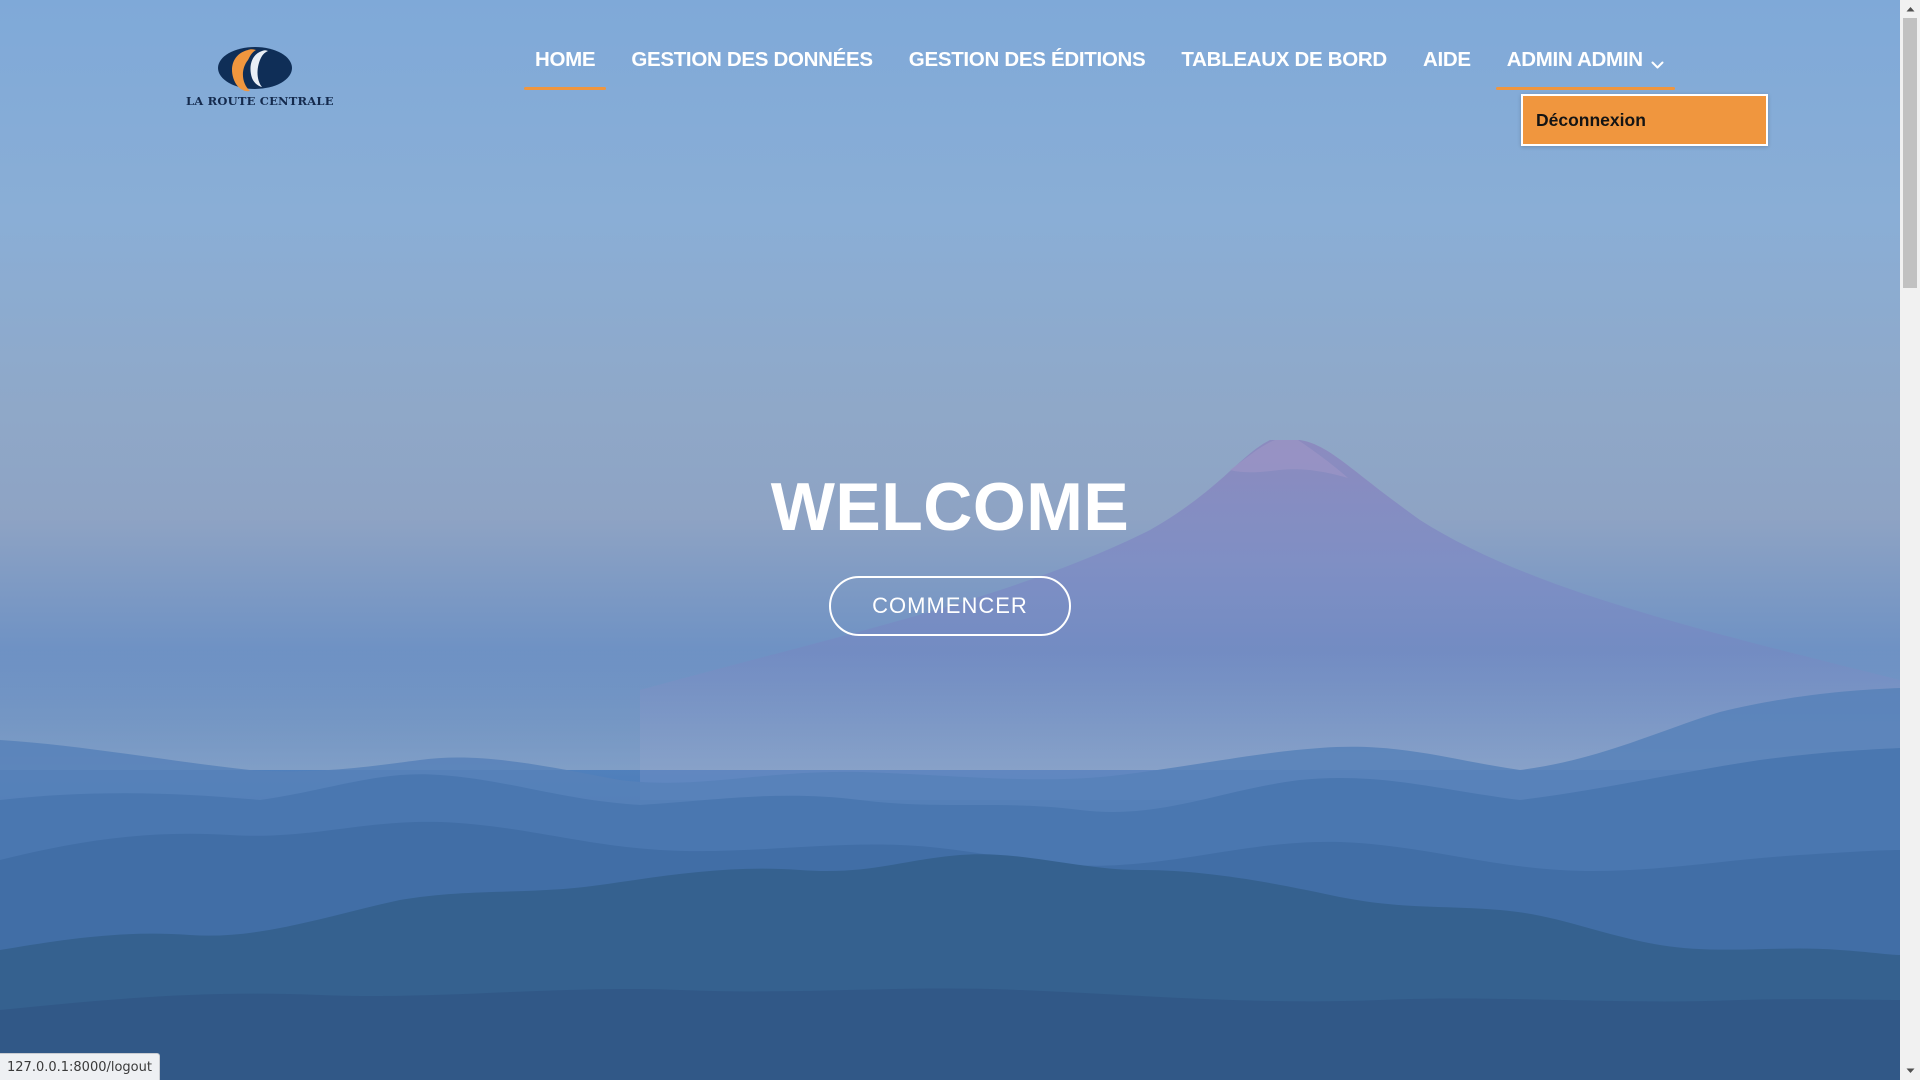  I want to click on status-bar-url: 127.0.0.1:8000/logout, so click(80, 1066).